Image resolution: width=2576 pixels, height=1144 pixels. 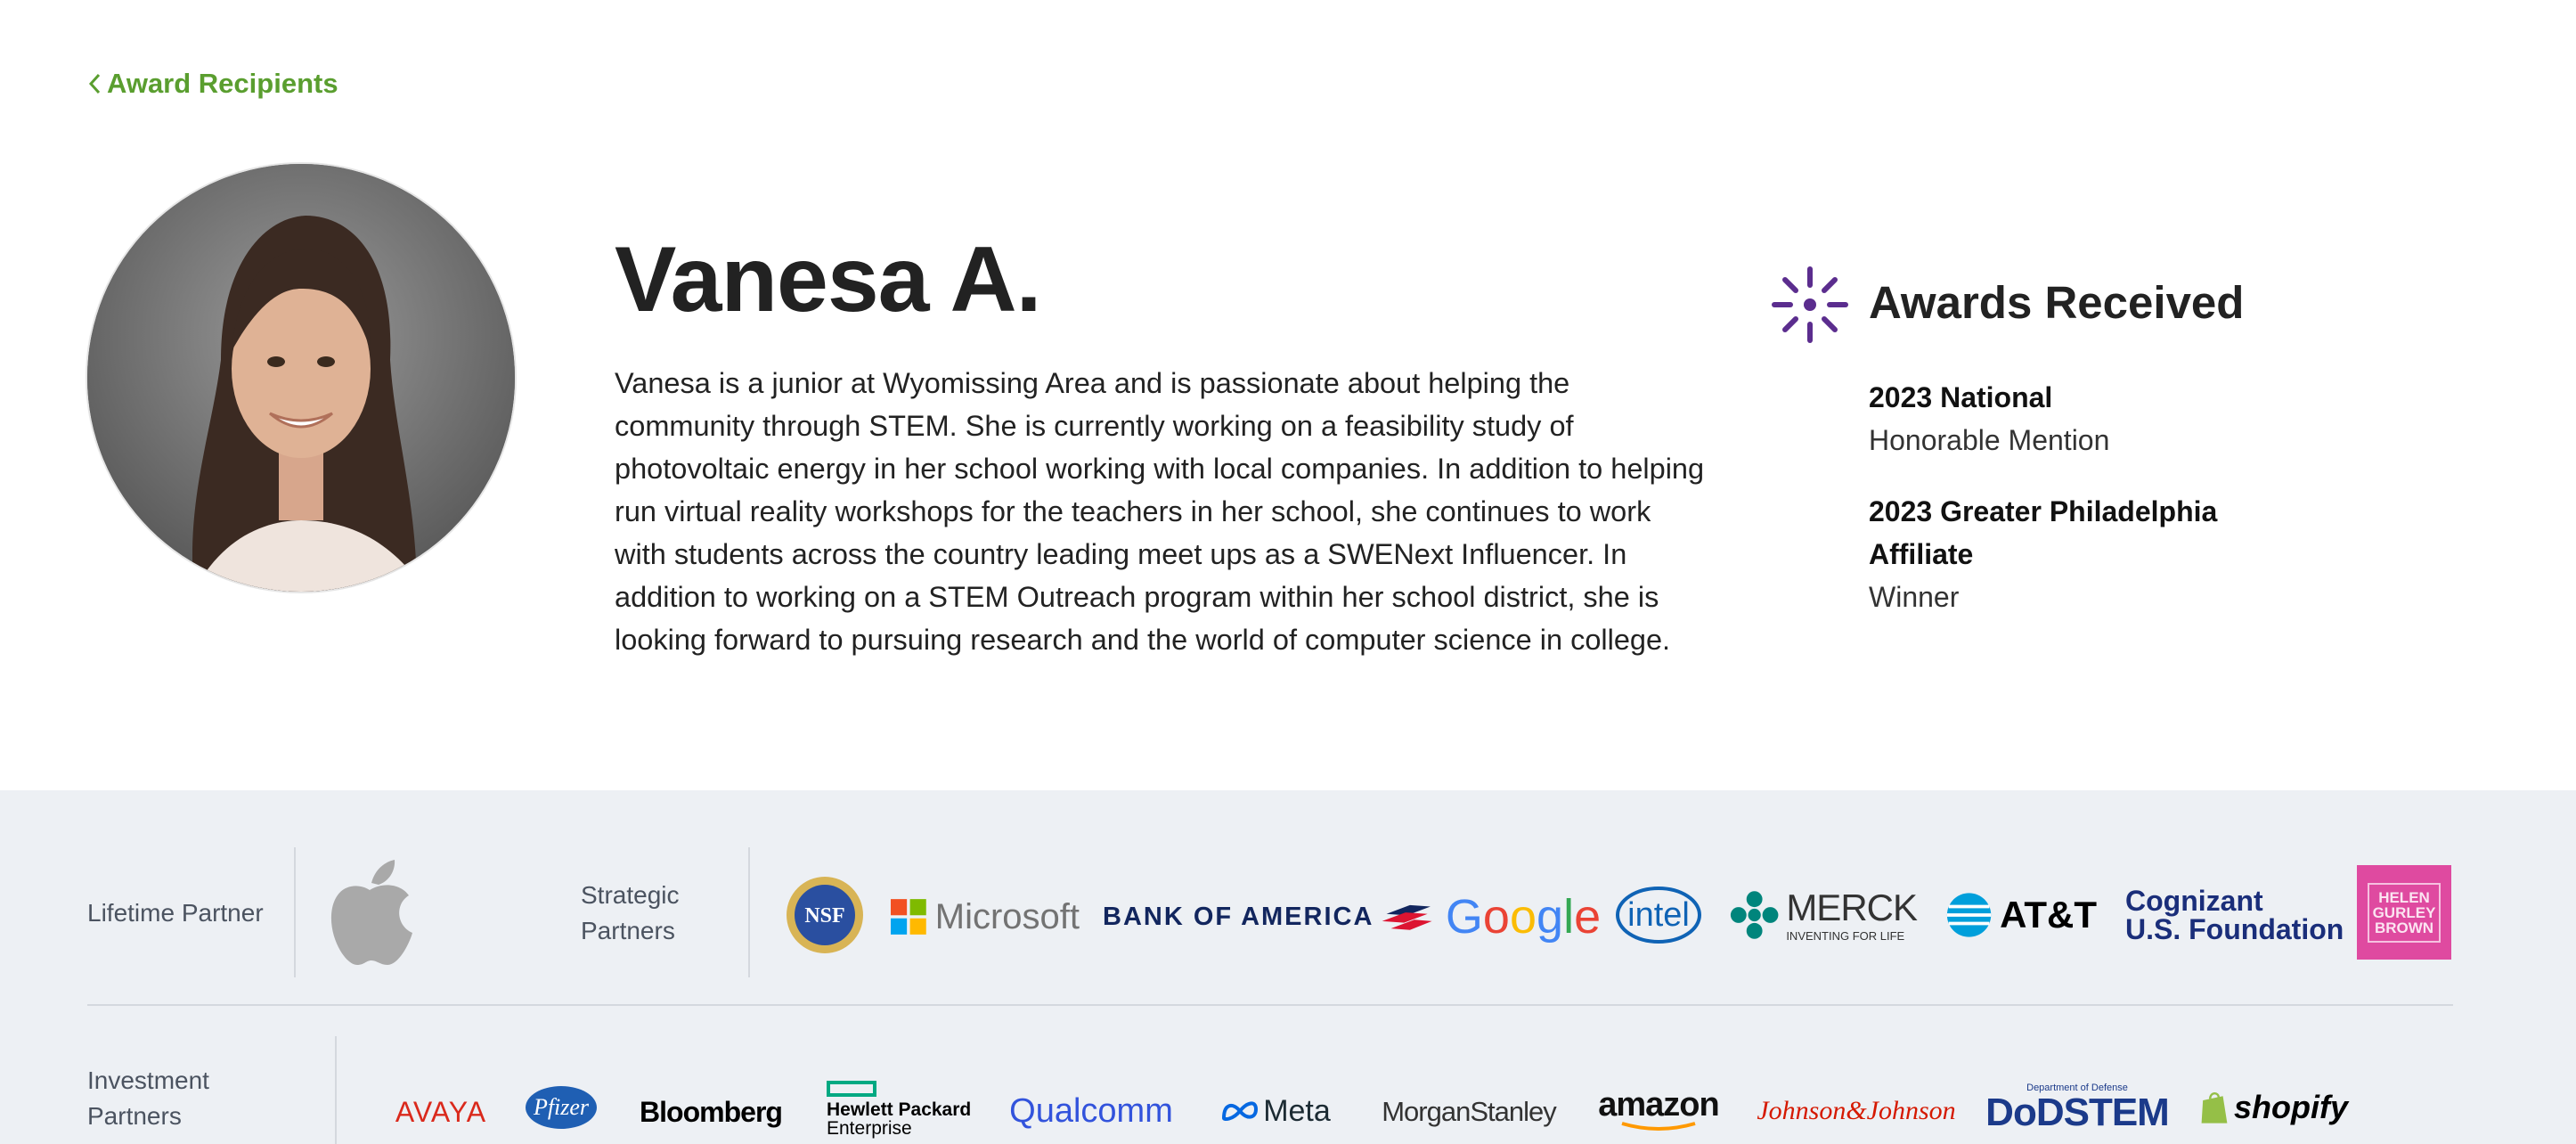 What do you see at coordinates (223, 83) in the screenshot?
I see `back-link-label: Award Recipients` at bounding box center [223, 83].